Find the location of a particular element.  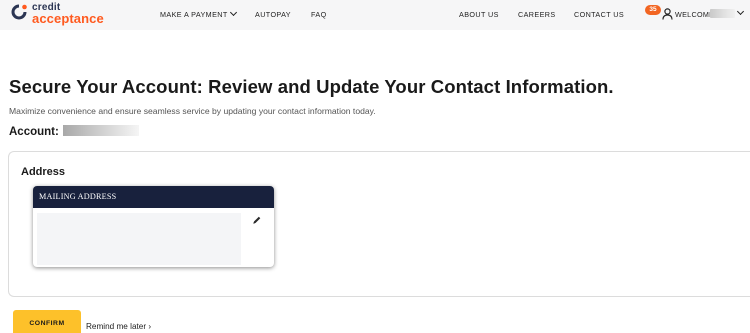

mailing-address-card: MAILING ADDRESS is located at coordinates (153, 226).